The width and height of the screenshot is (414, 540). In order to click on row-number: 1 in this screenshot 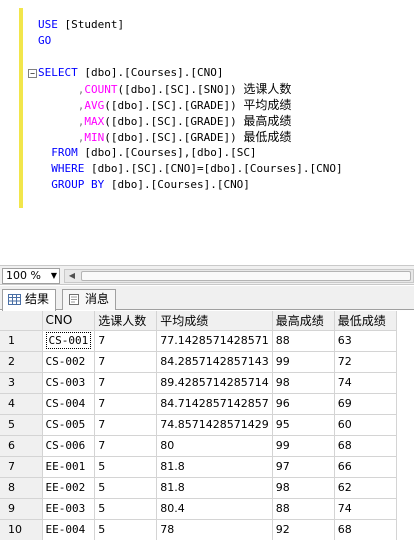, I will do `click(21, 341)`.